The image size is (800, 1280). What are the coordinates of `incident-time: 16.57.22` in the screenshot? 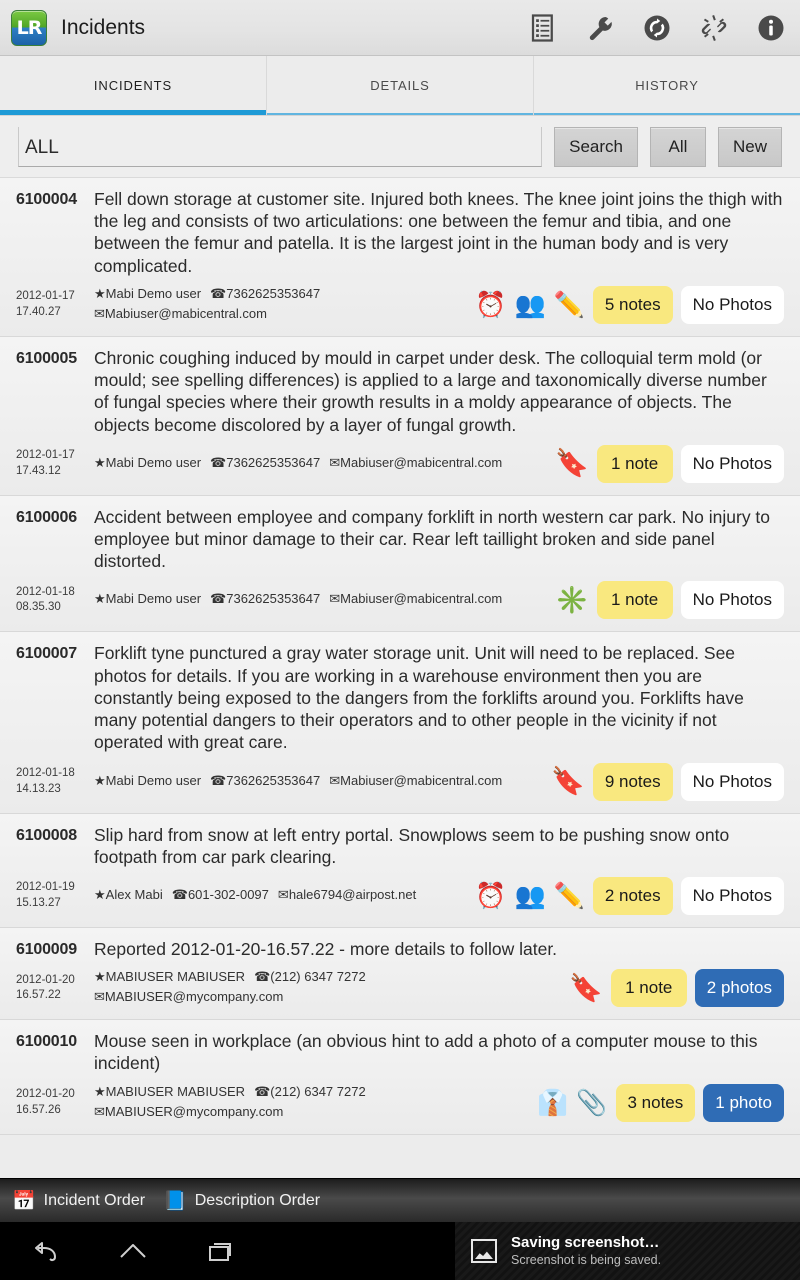 It's located at (38, 995).